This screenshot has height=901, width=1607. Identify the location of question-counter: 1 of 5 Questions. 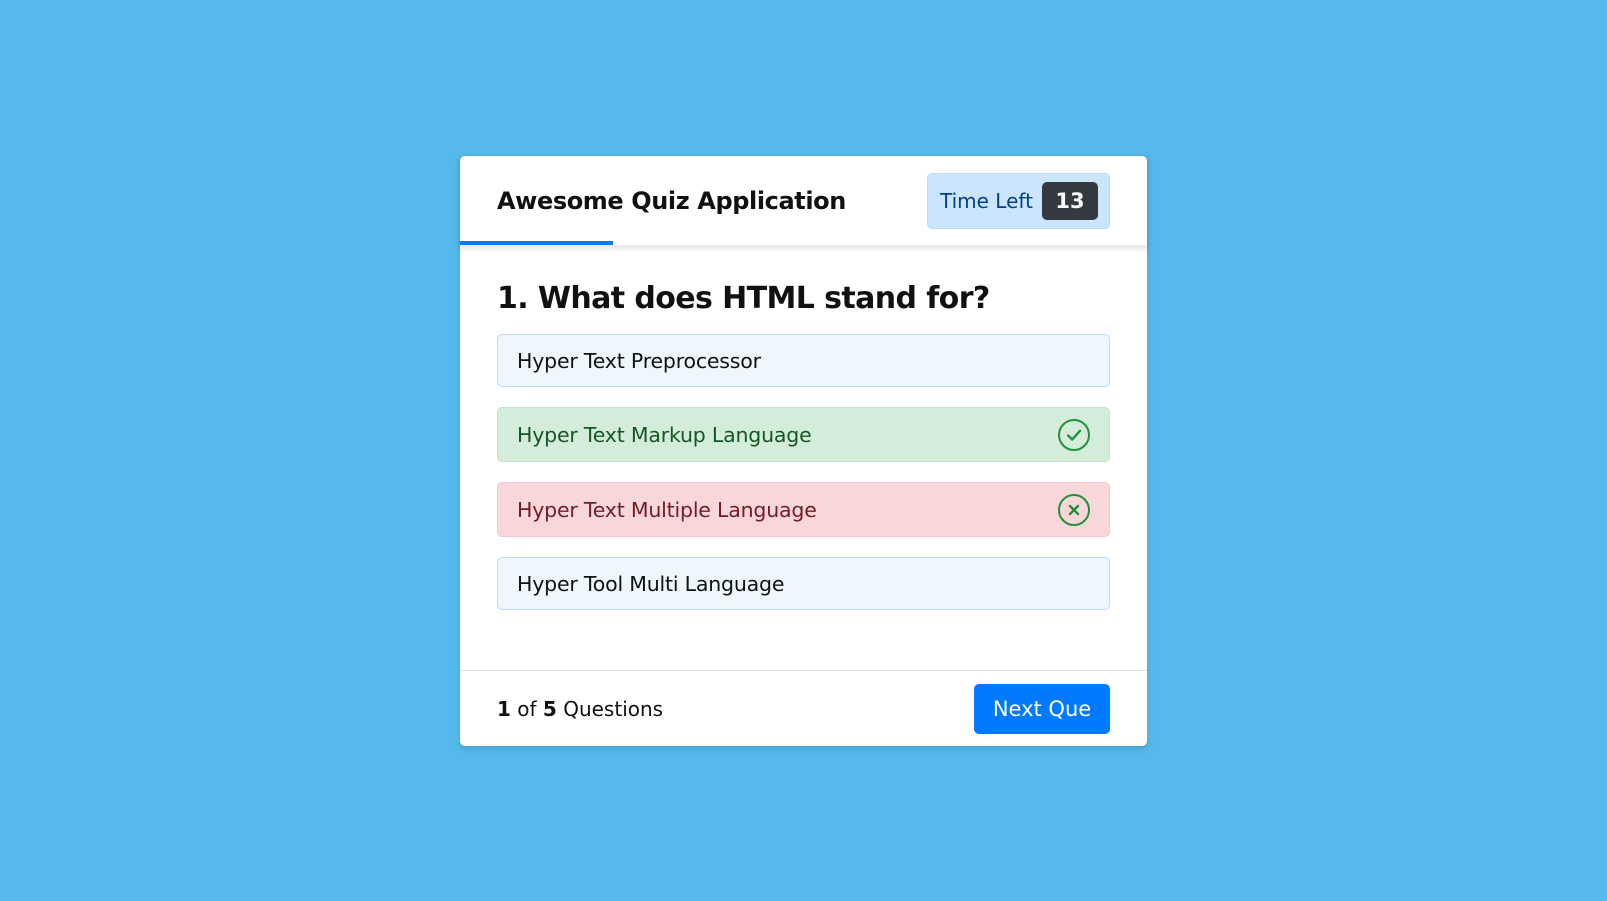
(580, 709).